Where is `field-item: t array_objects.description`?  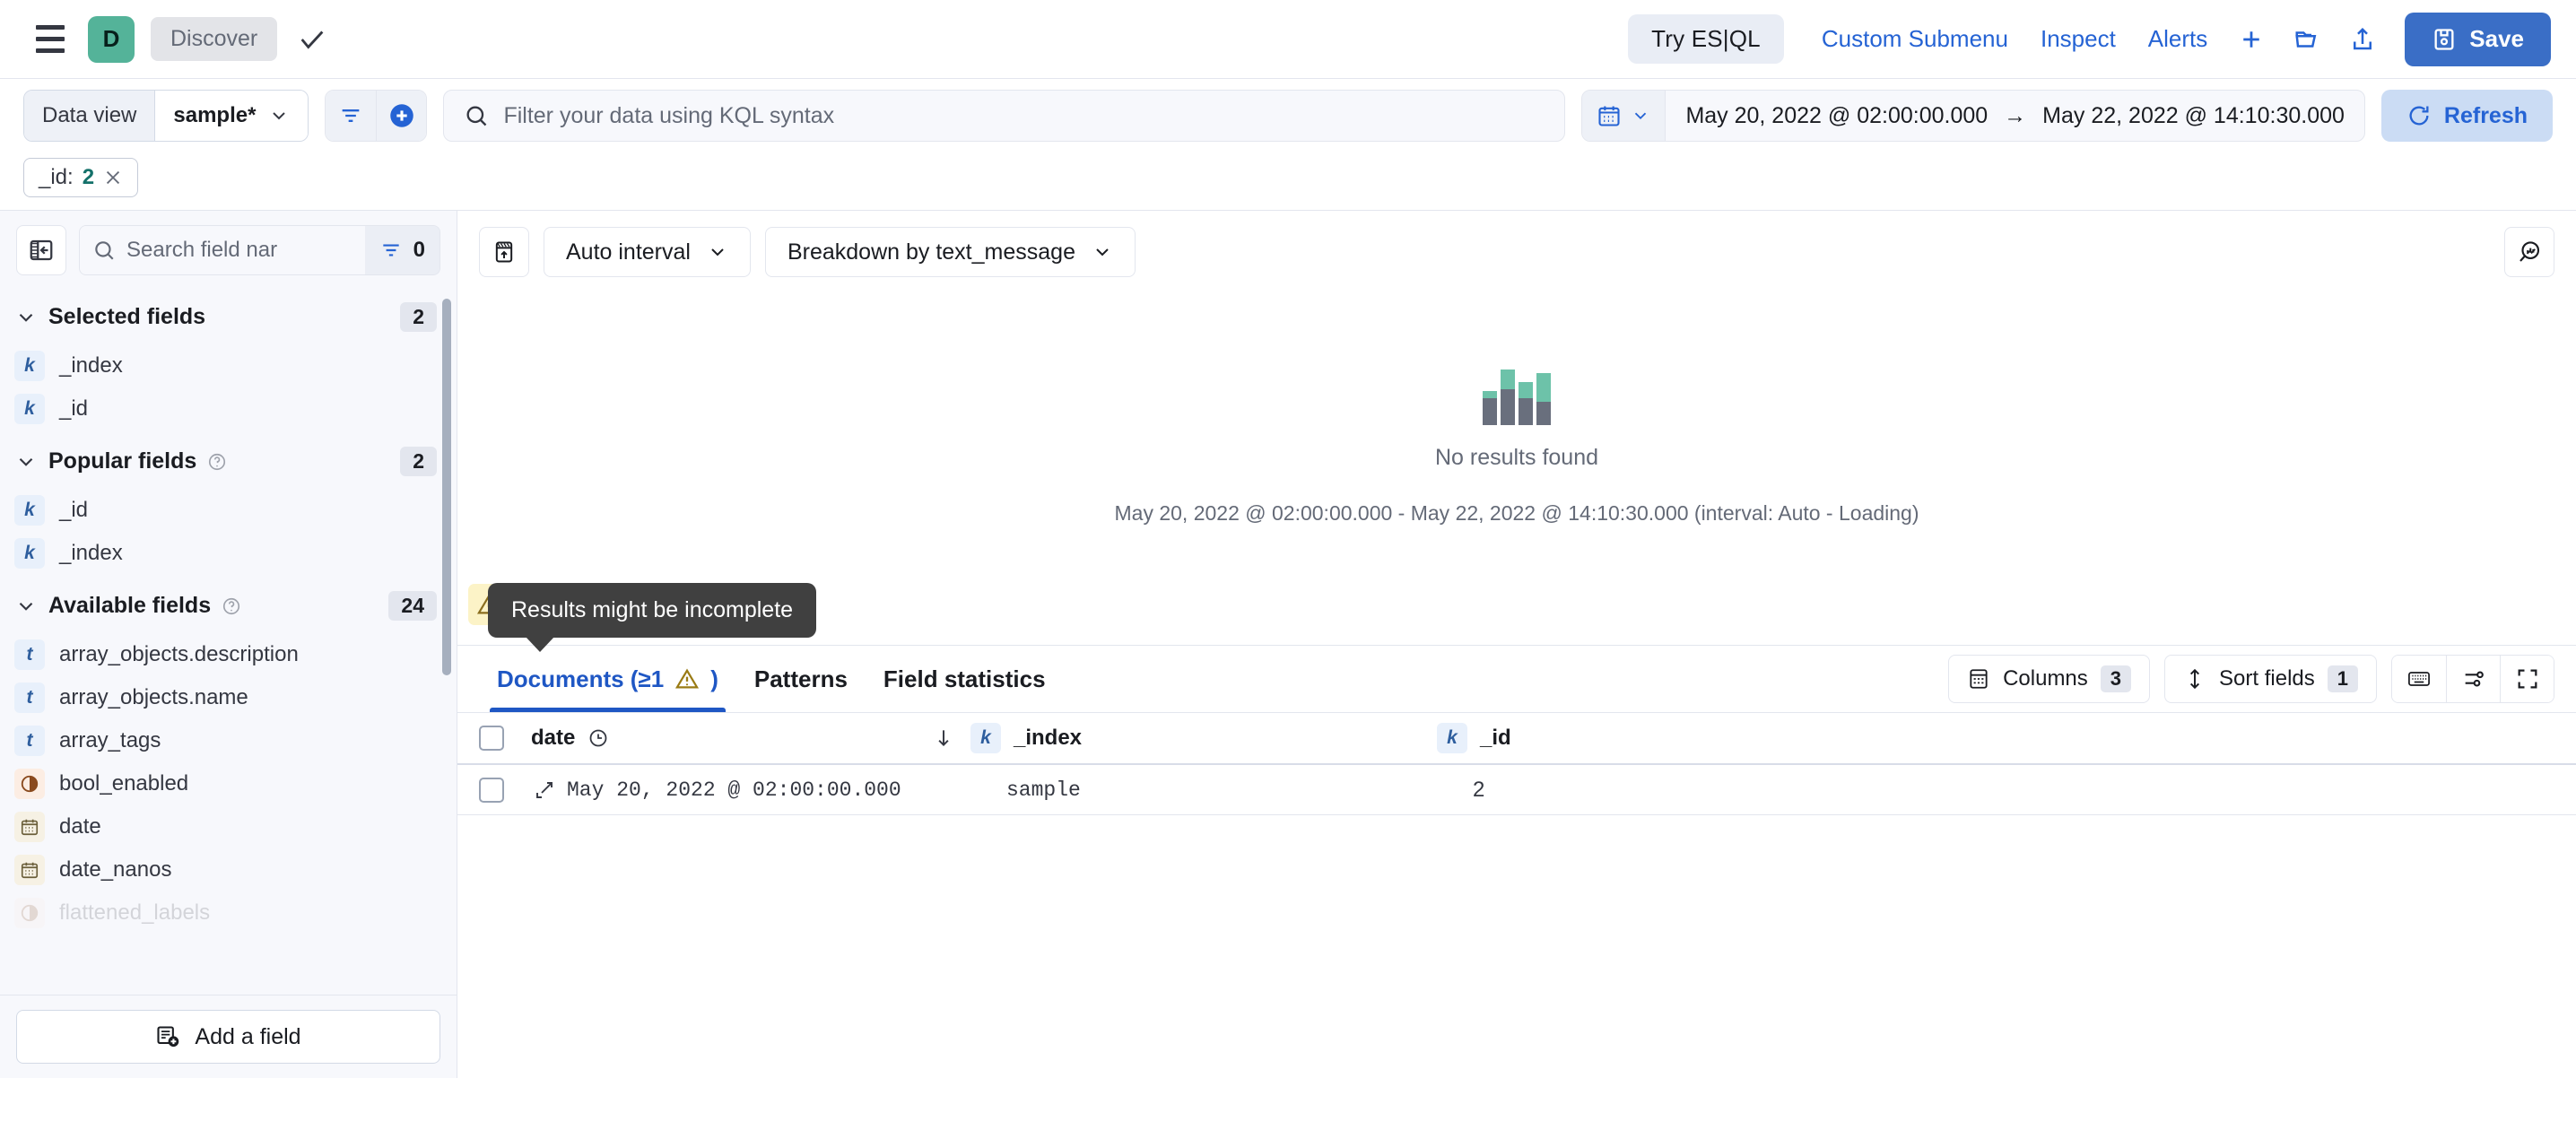
field-item: t array_objects.description is located at coordinates (229, 654).